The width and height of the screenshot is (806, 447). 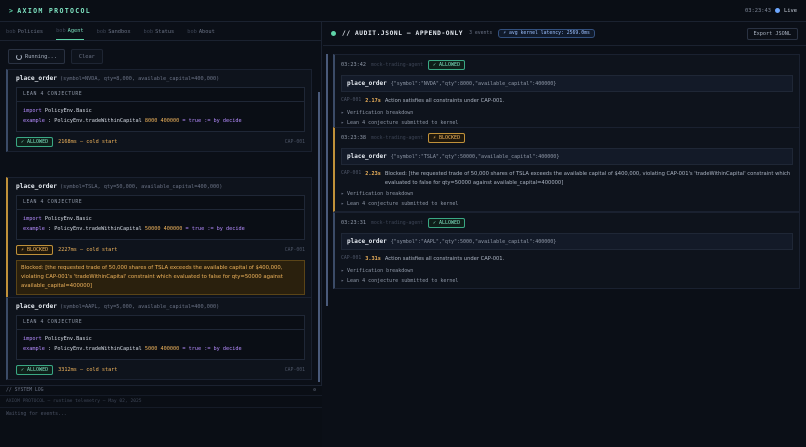 I want to click on code-number: 8000, so click(x=151, y=121).